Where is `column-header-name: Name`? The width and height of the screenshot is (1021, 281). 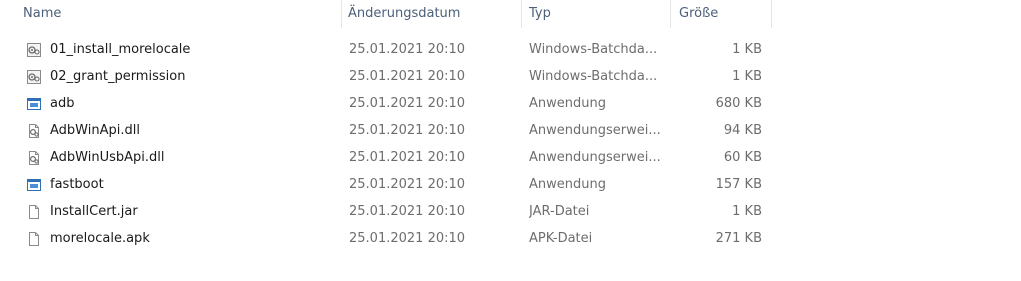 column-header-name: Name is located at coordinates (182, 14).